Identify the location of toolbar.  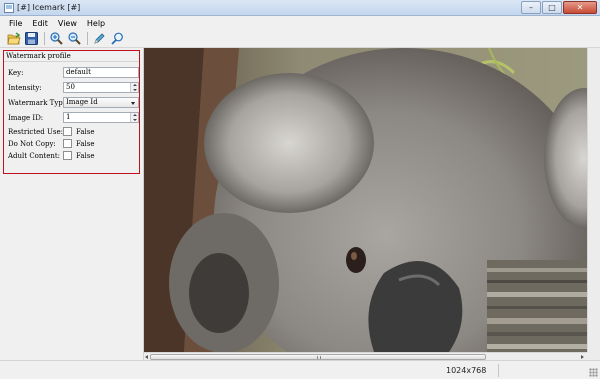
(300, 39).